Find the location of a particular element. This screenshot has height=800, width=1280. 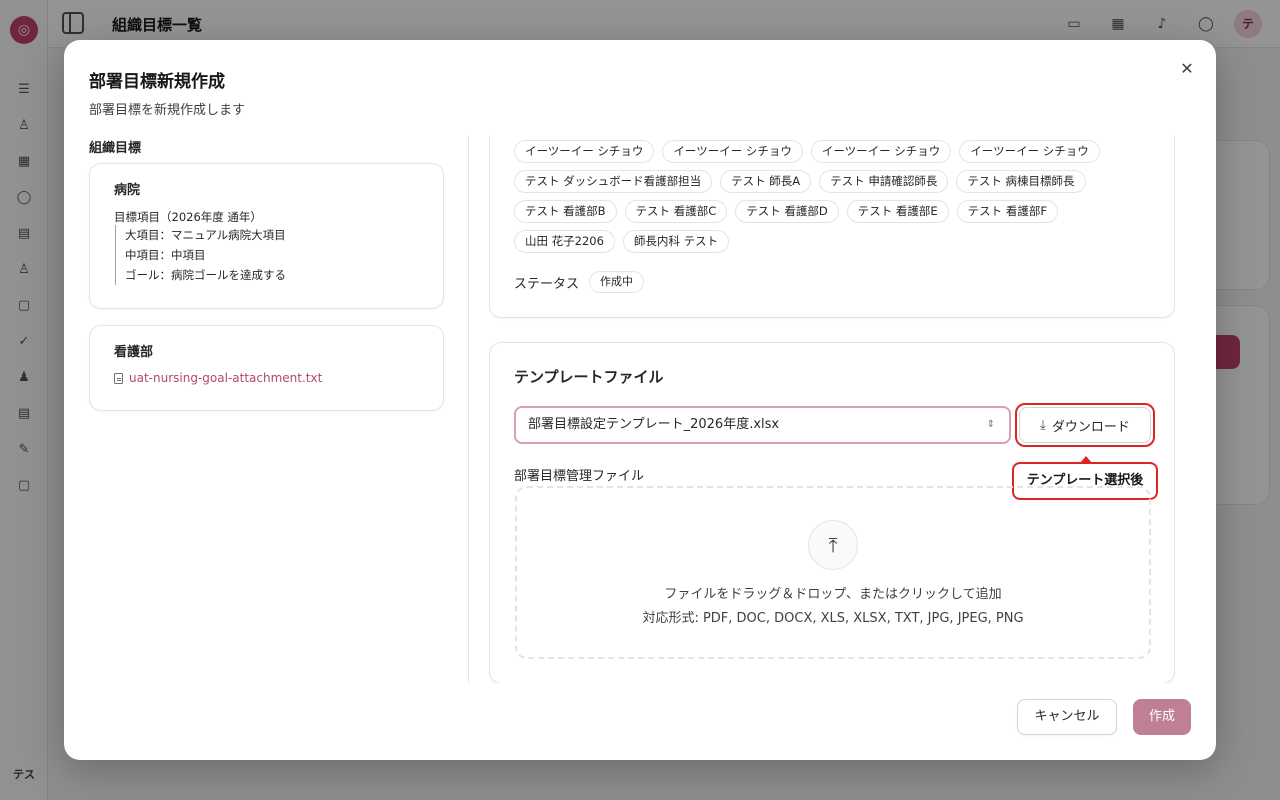

member-tag: テスト 看護部F is located at coordinates (1007, 211).